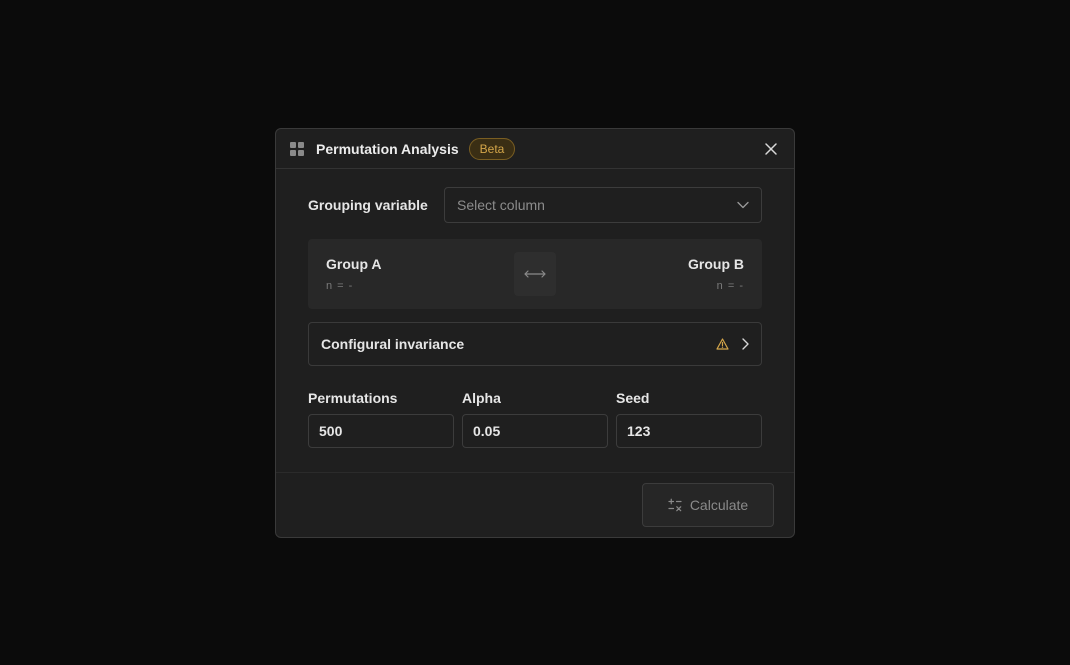 The image size is (1070, 665). What do you see at coordinates (535, 504) in the screenshot?
I see `dialog-footer: Calculate` at bounding box center [535, 504].